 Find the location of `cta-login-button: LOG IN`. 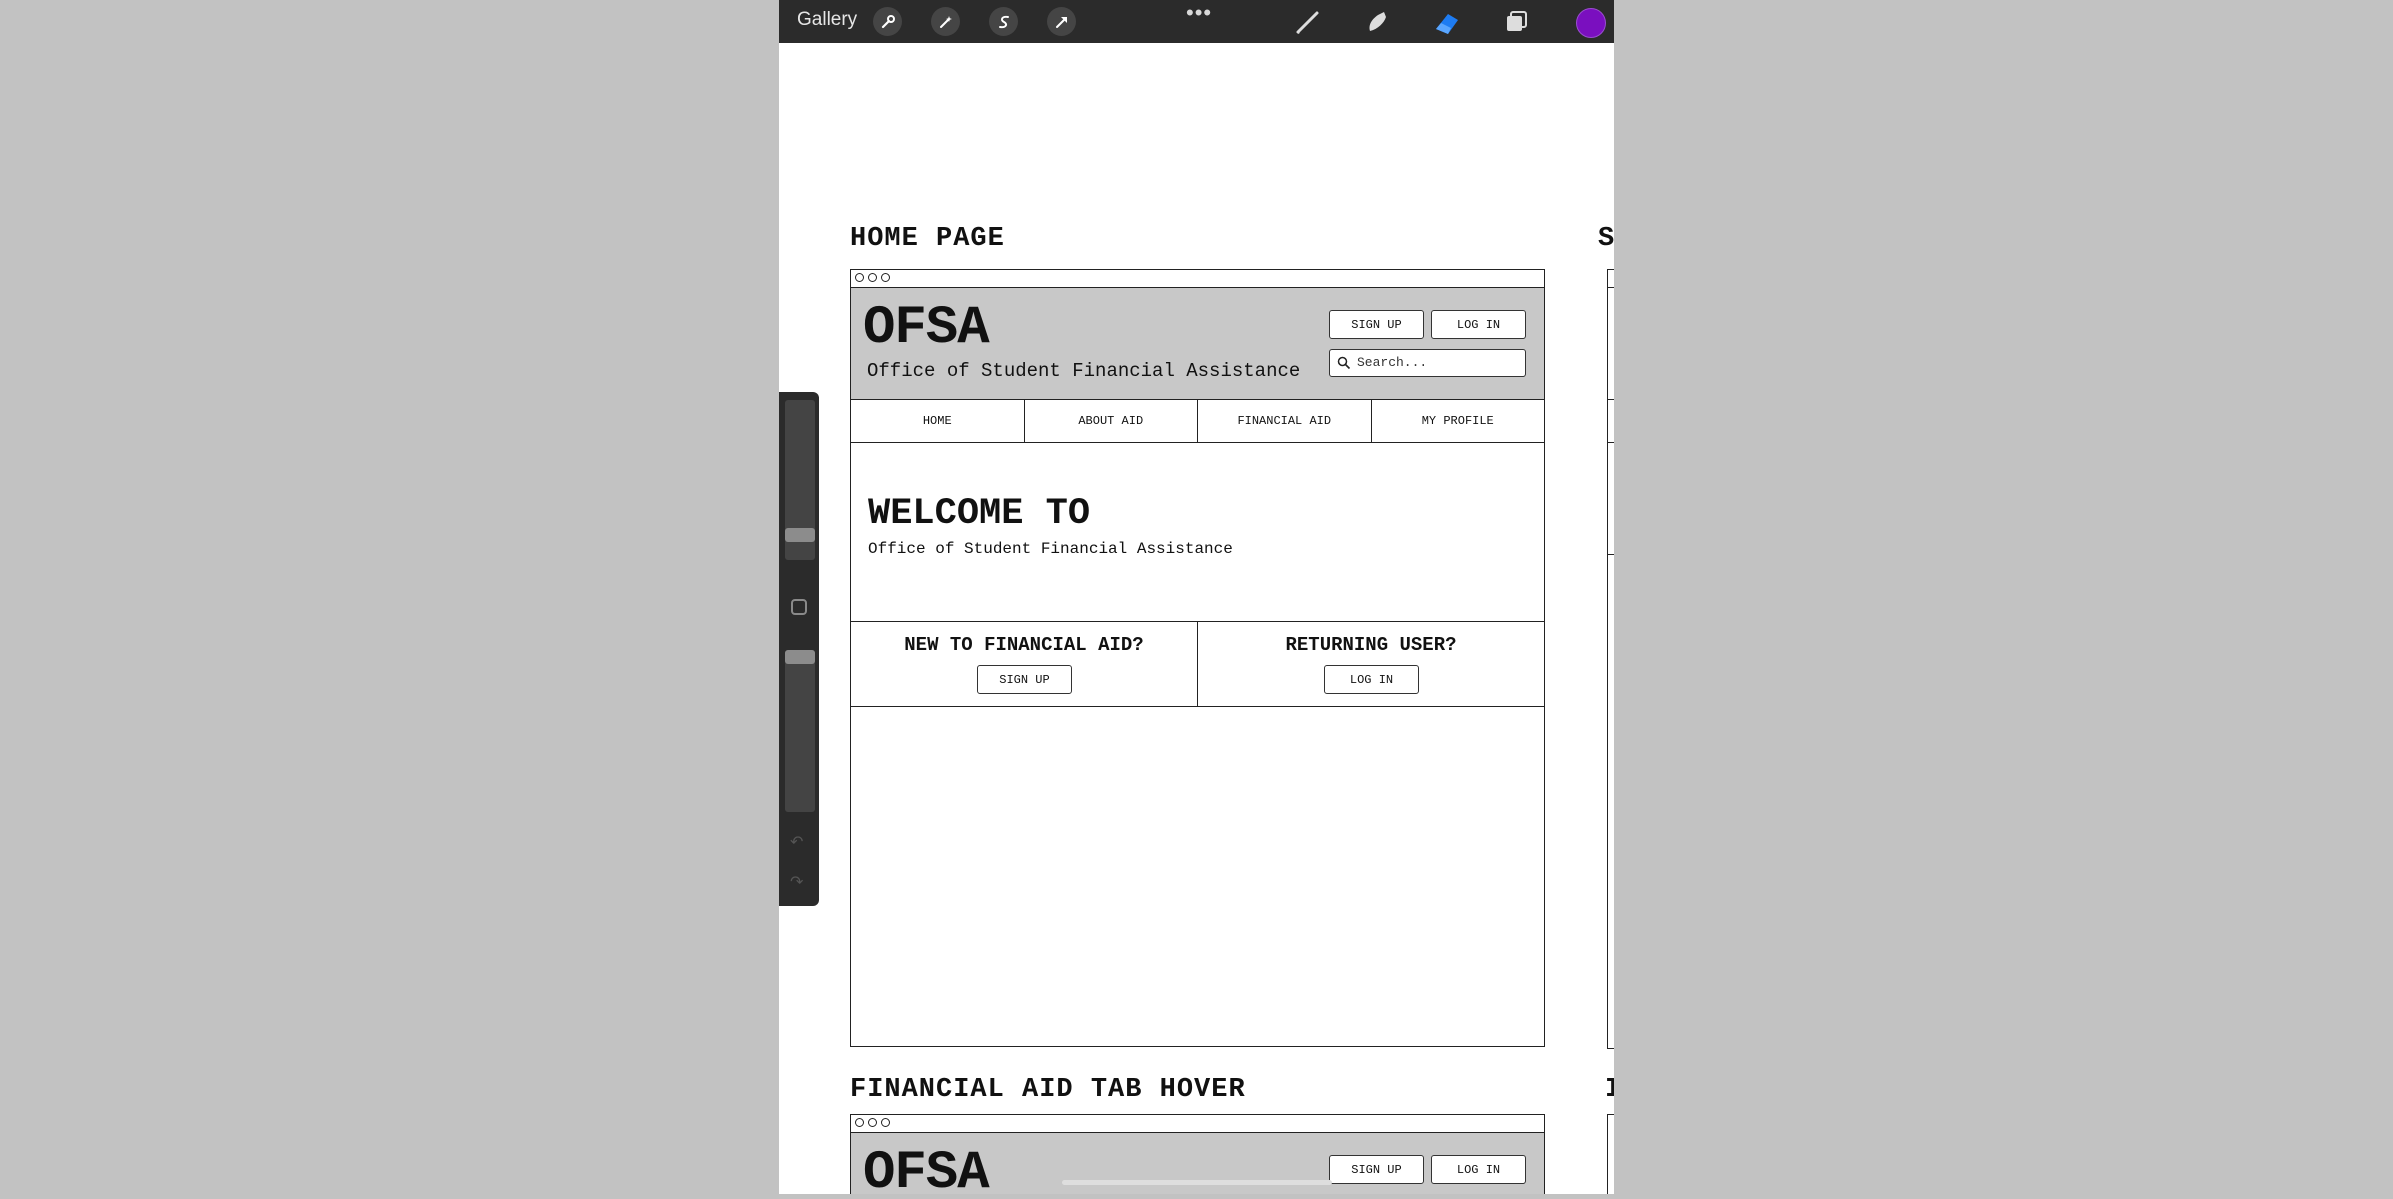

cta-login-button: LOG IN is located at coordinates (1371, 679).